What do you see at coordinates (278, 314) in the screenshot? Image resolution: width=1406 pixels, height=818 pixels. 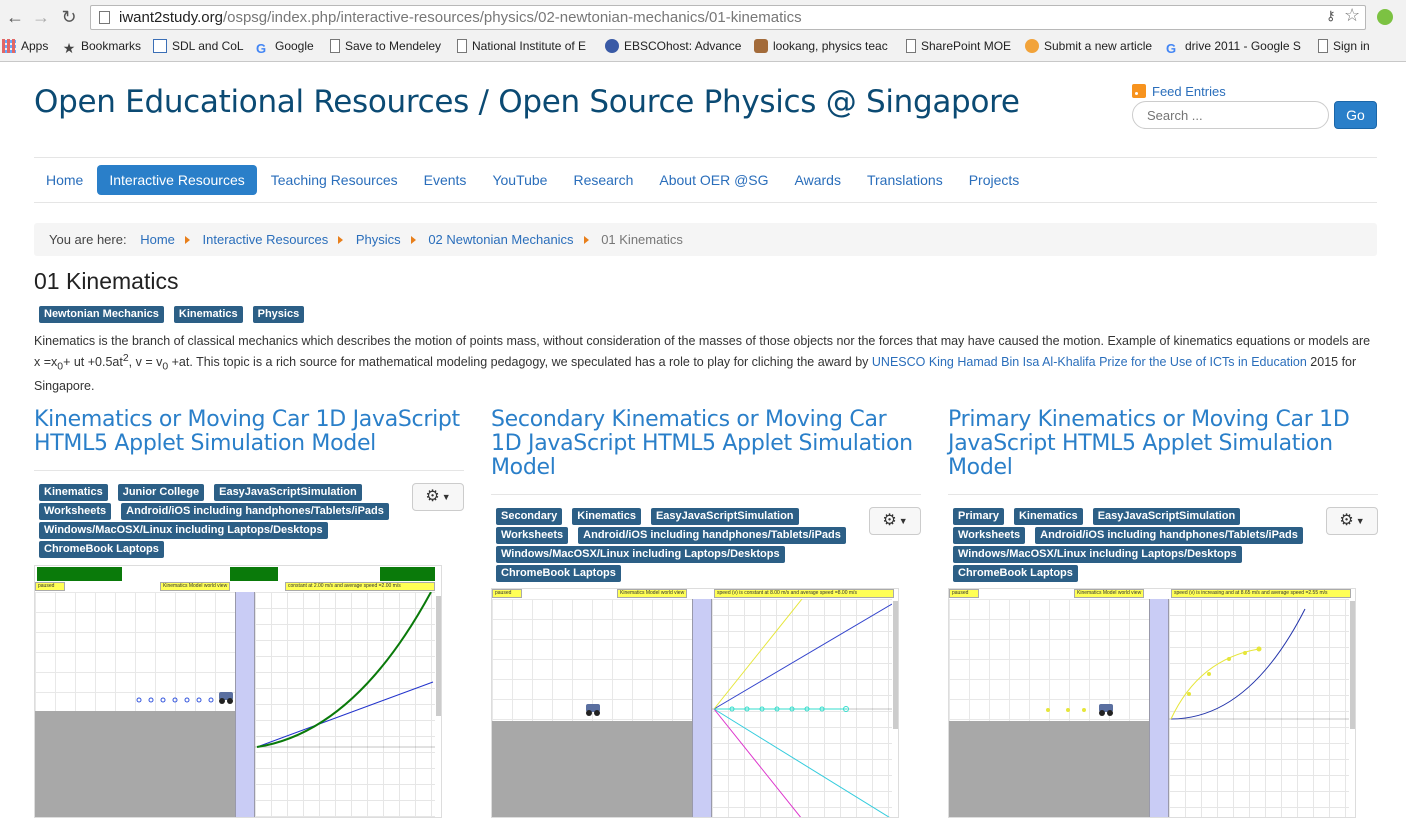 I see `tag: Physics` at bounding box center [278, 314].